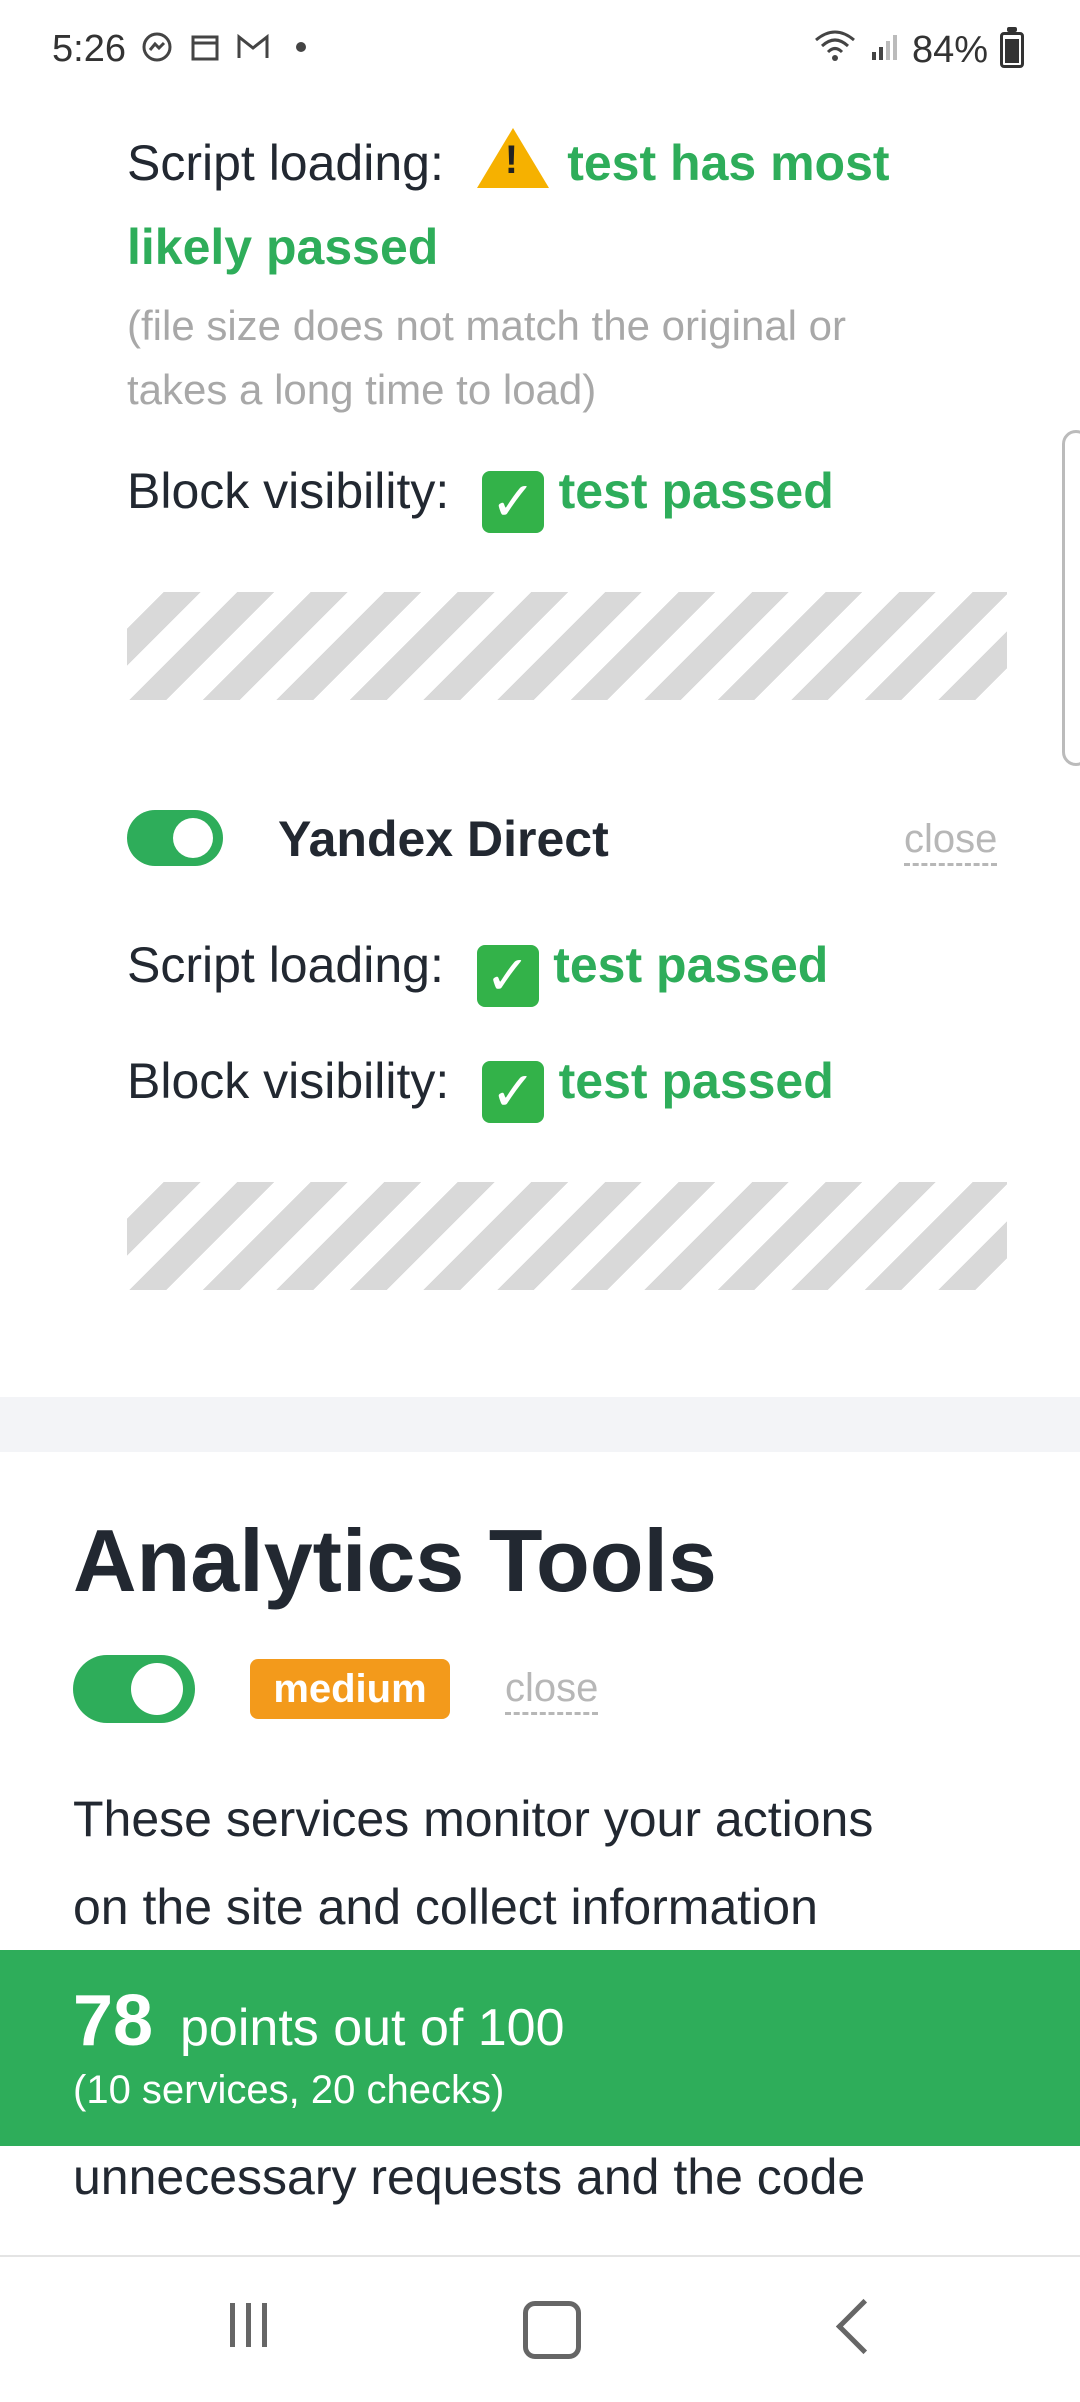 This screenshot has width=1080, height=2402. Describe the element at coordinates (728, 163) in the screenshot. I see `script-loading-status: test has most` at that location.